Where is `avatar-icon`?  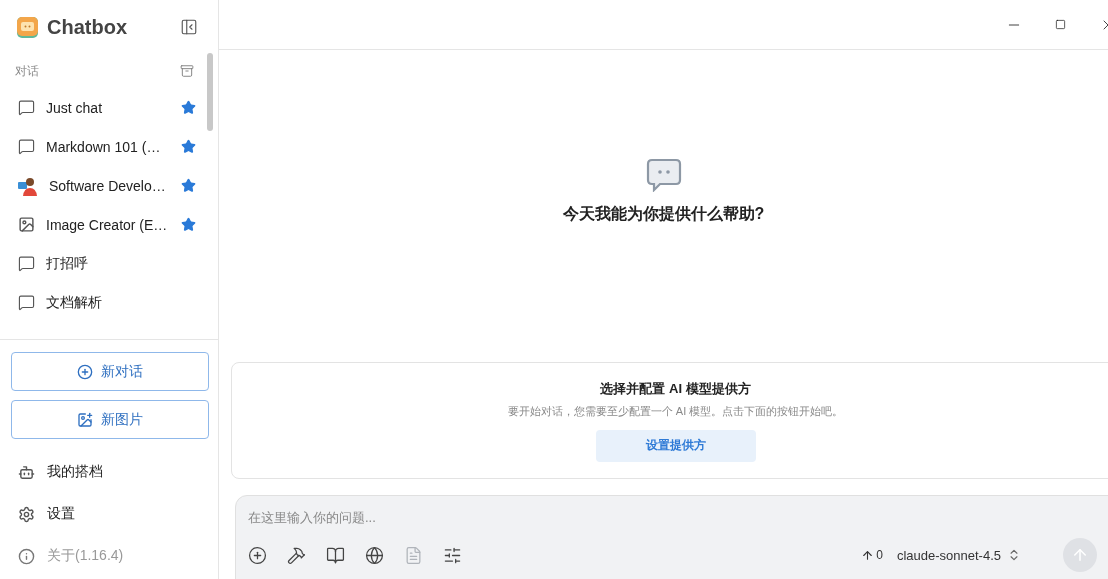
avatar-icon is located at coordinates (28, 185).